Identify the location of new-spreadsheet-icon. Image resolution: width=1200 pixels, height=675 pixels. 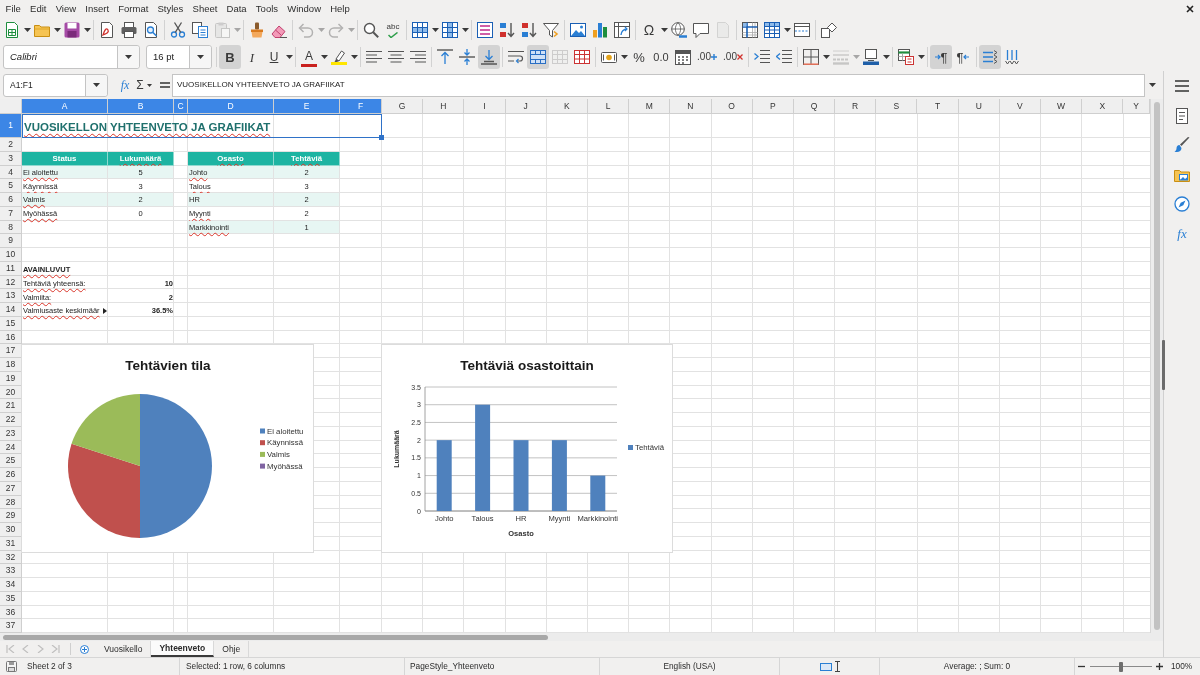
(12, 30).